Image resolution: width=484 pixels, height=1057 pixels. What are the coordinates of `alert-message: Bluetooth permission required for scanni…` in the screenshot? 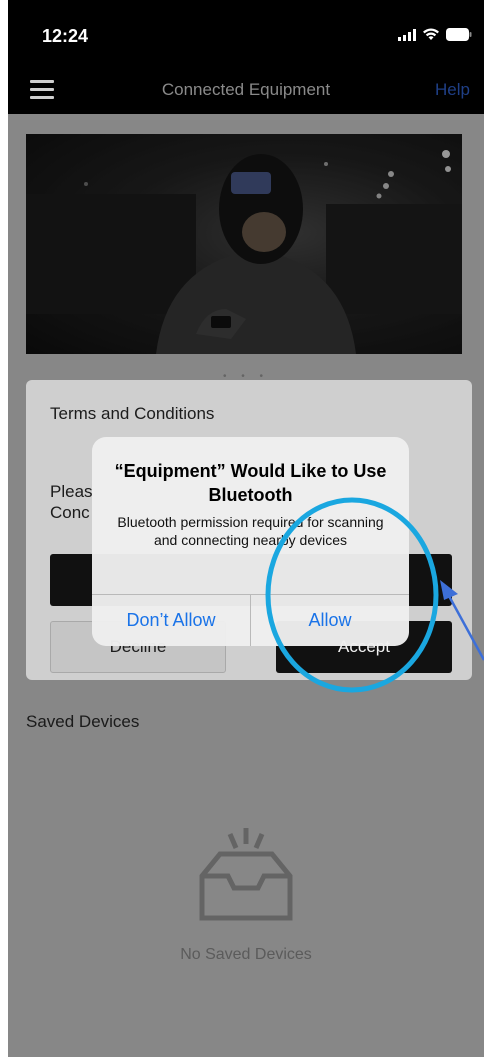 It's located at (250, 531).